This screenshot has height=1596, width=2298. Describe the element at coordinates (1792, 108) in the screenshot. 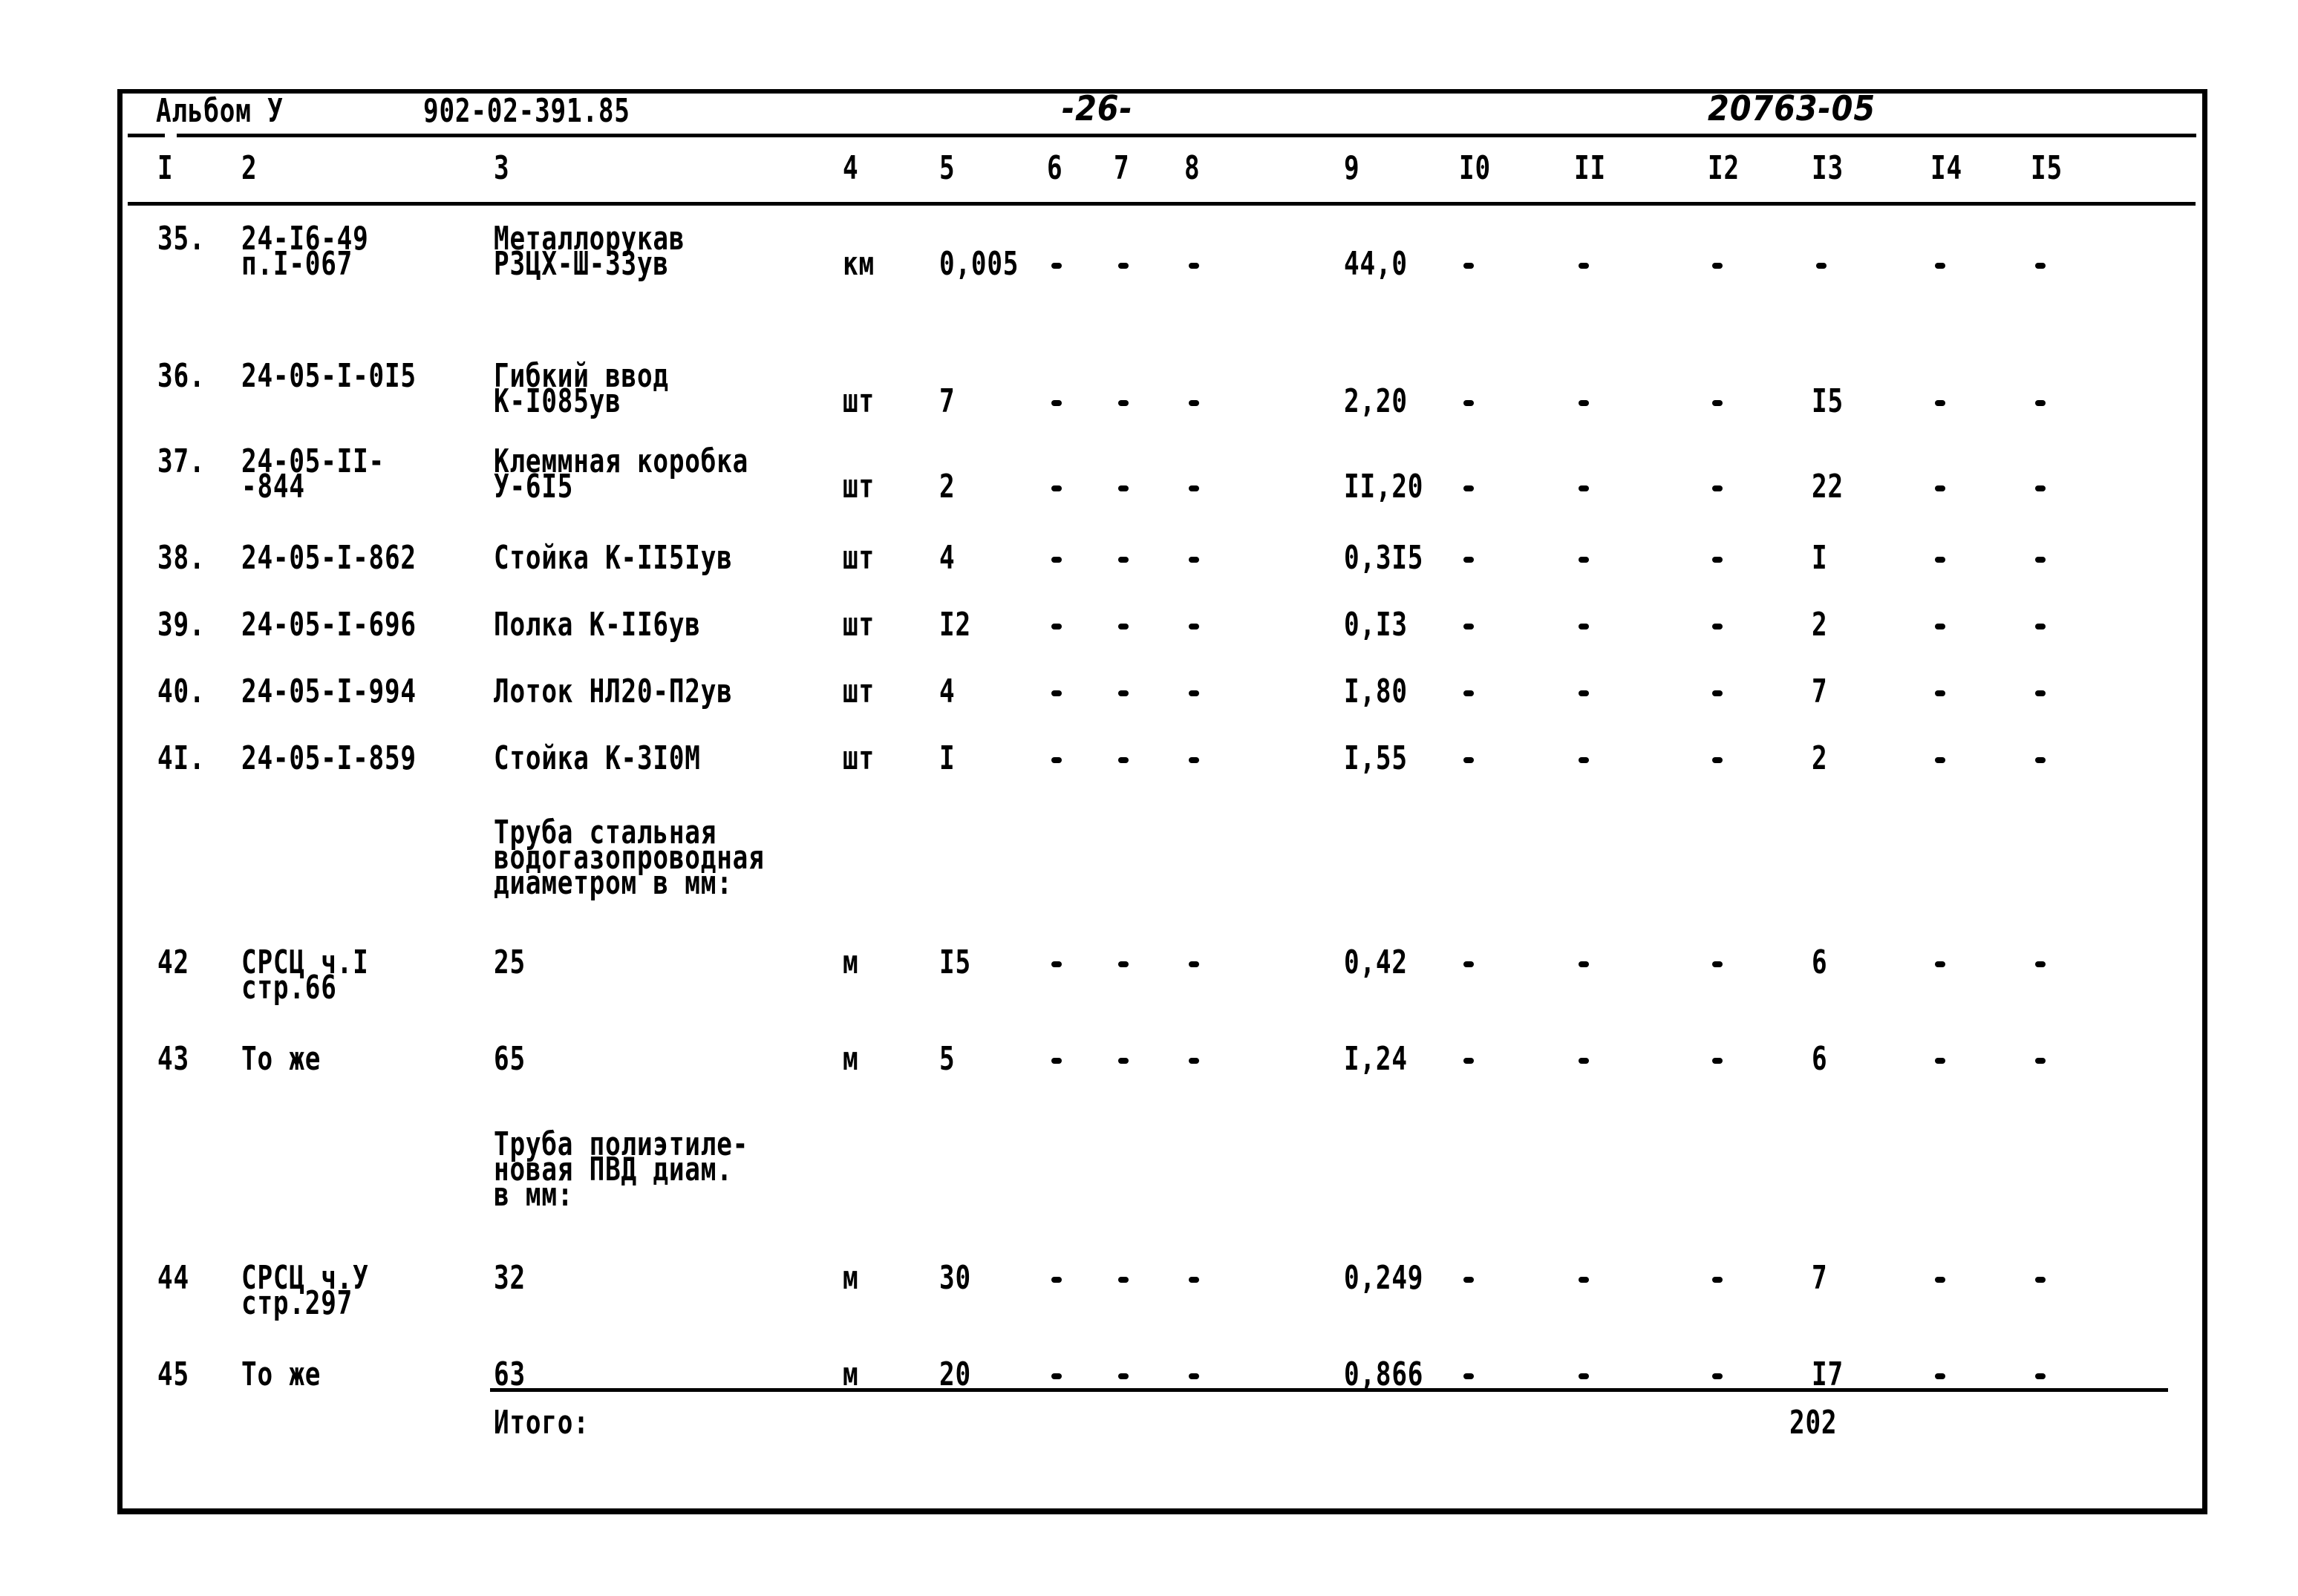

I see `archive-number: 20763-05` at that location.